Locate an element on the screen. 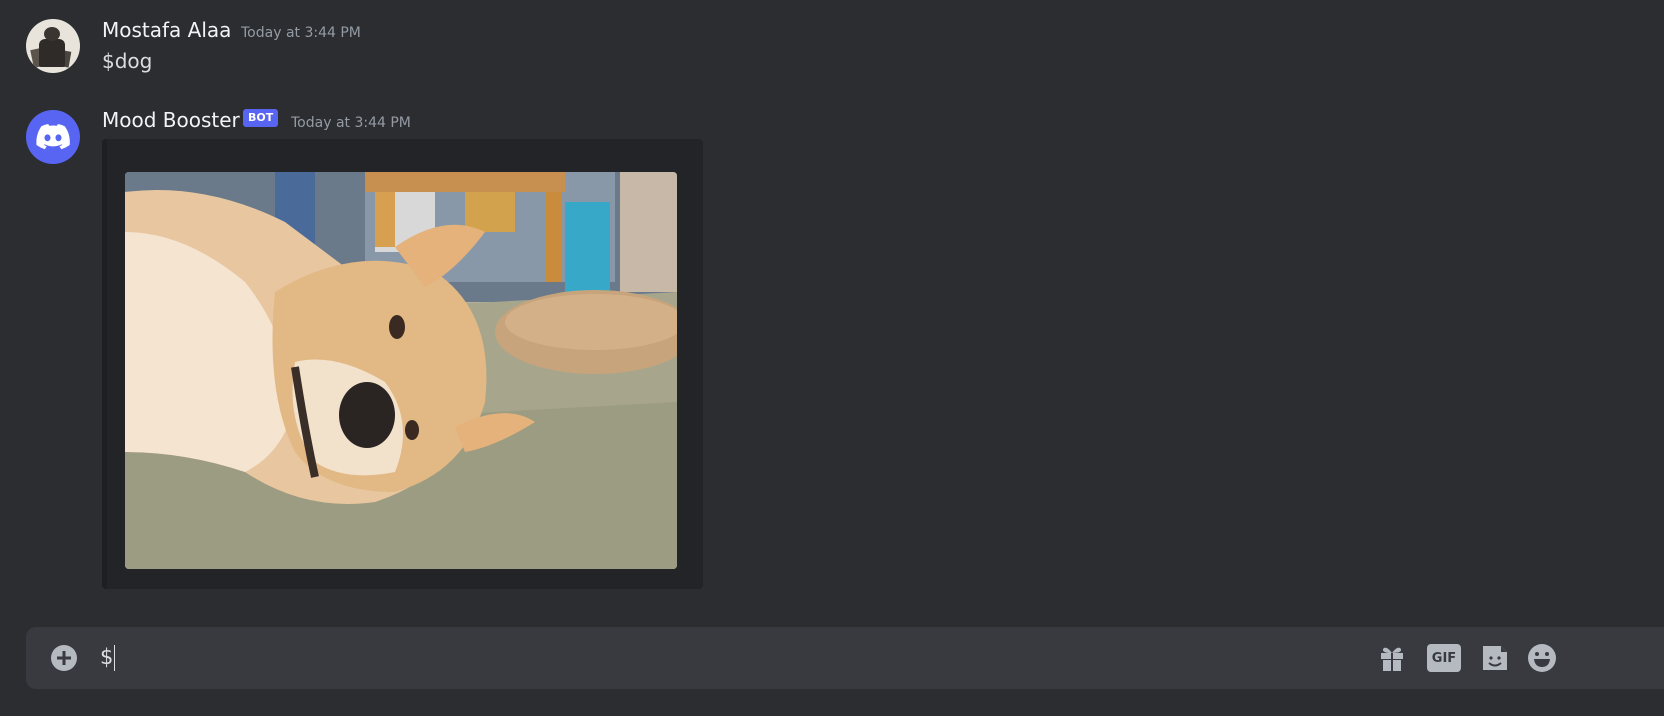 Image resolution: width=1664 pixels, height=716 pixels. gif-label: GIF is located at coordinates (1444, 658).